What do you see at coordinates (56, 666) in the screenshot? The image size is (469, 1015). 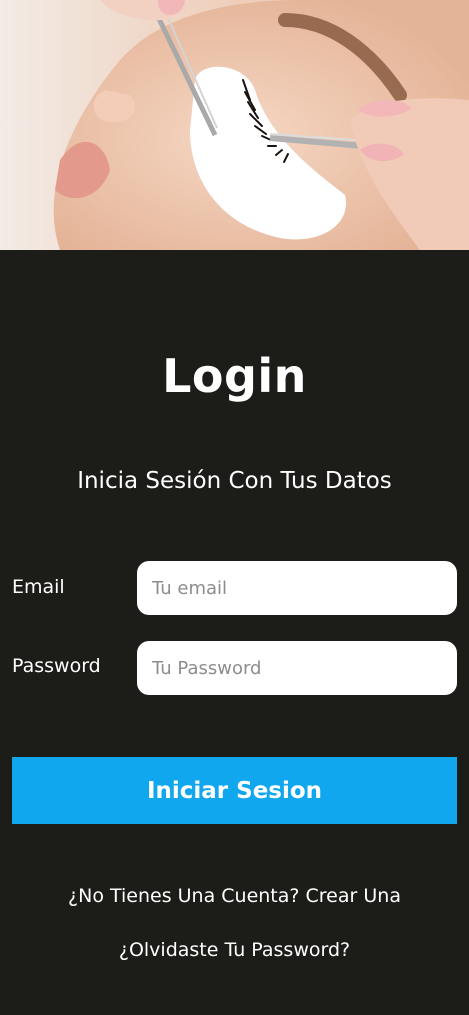 I see `password-label: Password` at bounding box center [56, 666].